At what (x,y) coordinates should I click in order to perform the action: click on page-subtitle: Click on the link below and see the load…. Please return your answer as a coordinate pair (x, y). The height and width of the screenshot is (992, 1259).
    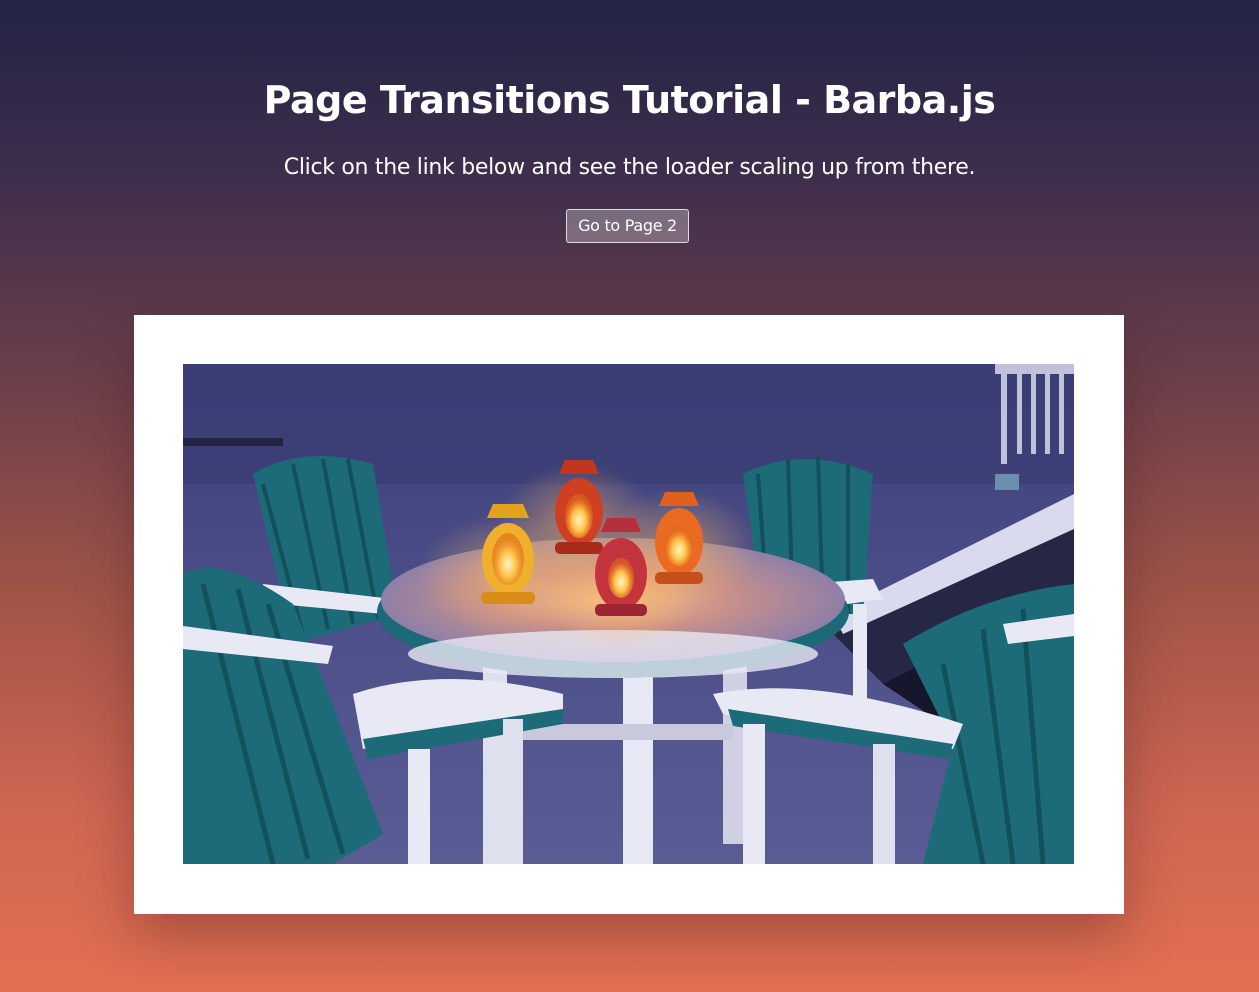
    Looking at the image, I should click on (629, 167).